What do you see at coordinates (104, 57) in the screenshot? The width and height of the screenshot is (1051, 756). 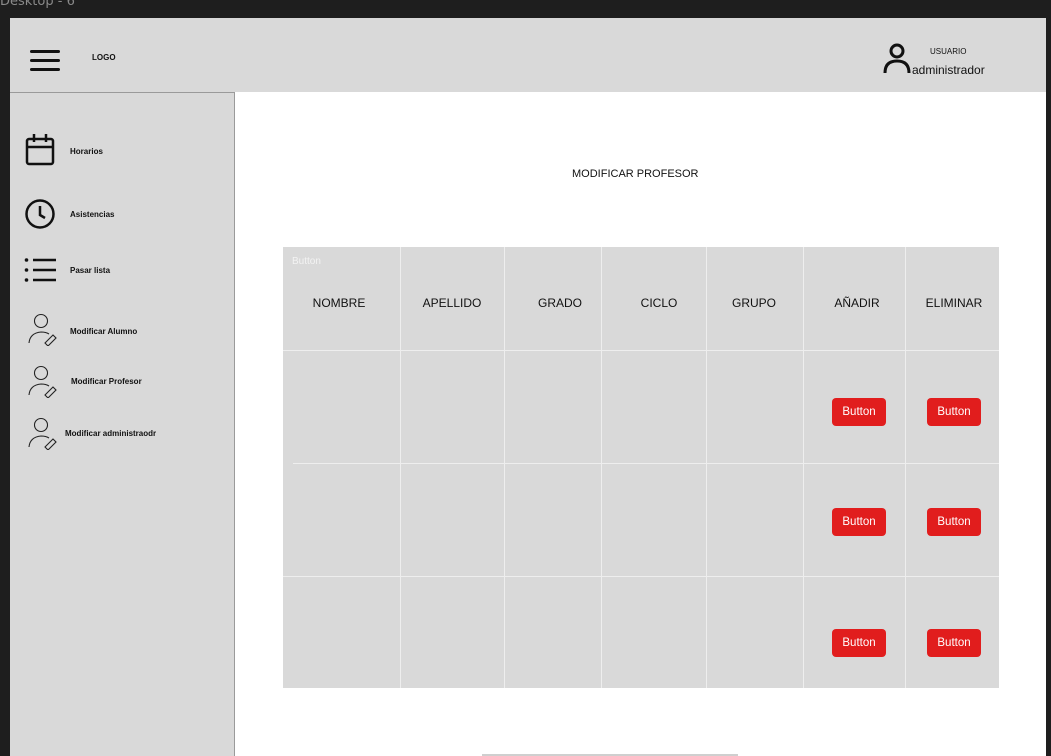 I see `logo: LOGO` at bounding box center [104, 57].